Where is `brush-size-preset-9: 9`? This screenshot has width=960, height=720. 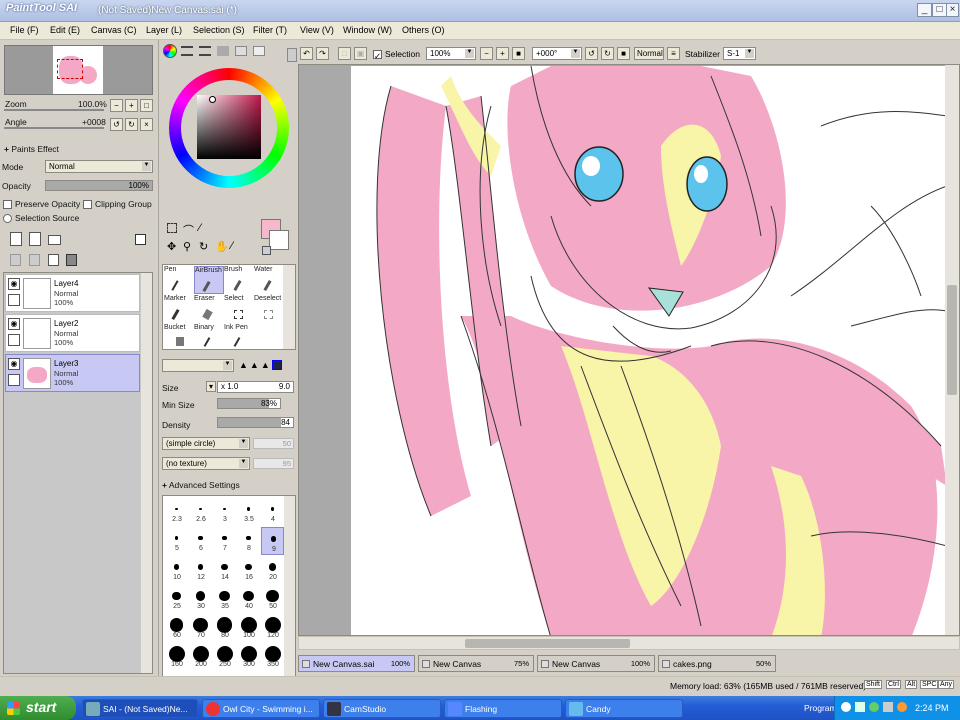 brush-size-preset-9: 9 is located at coordinates (272, 541).